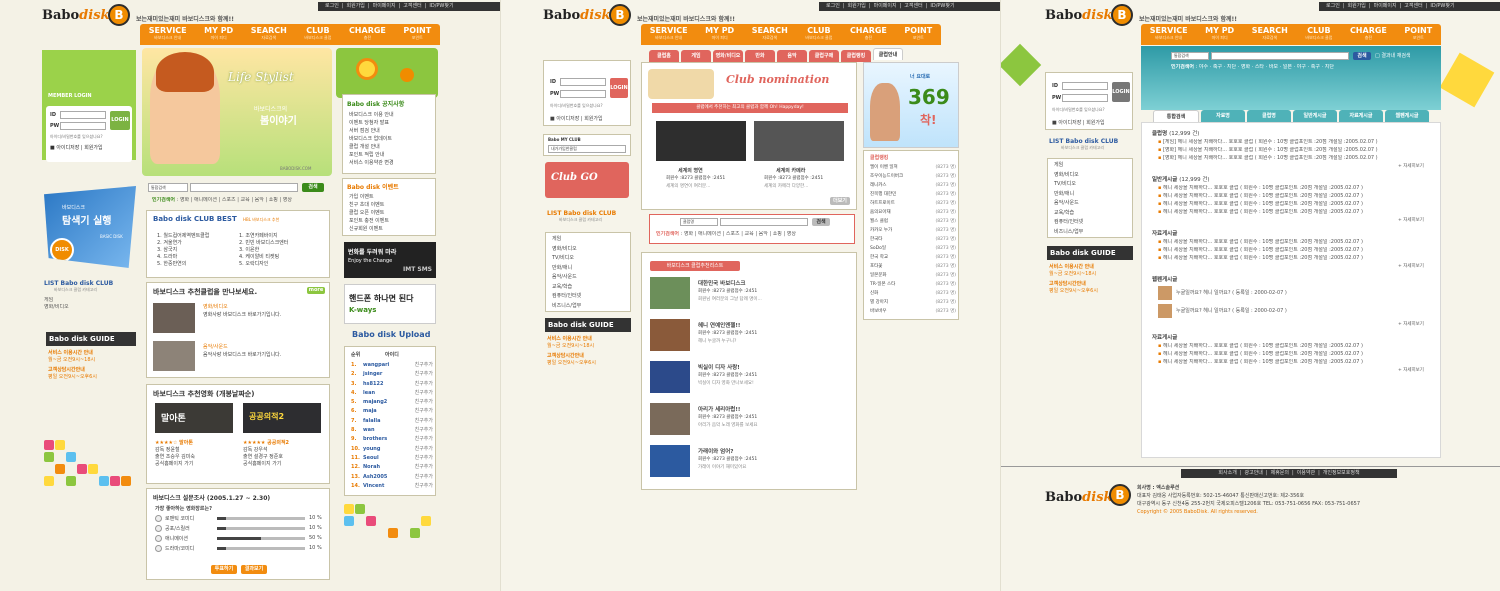  I want to click on search-select: 통합검색, so click(168, 187).